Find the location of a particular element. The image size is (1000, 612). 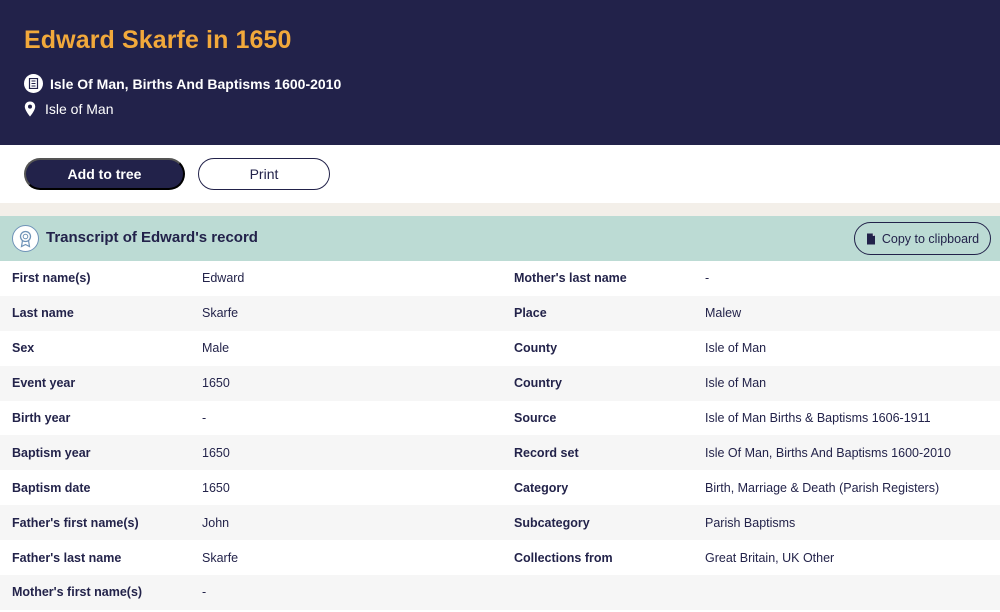

field-label: Place is located at coordinates (530, 313).